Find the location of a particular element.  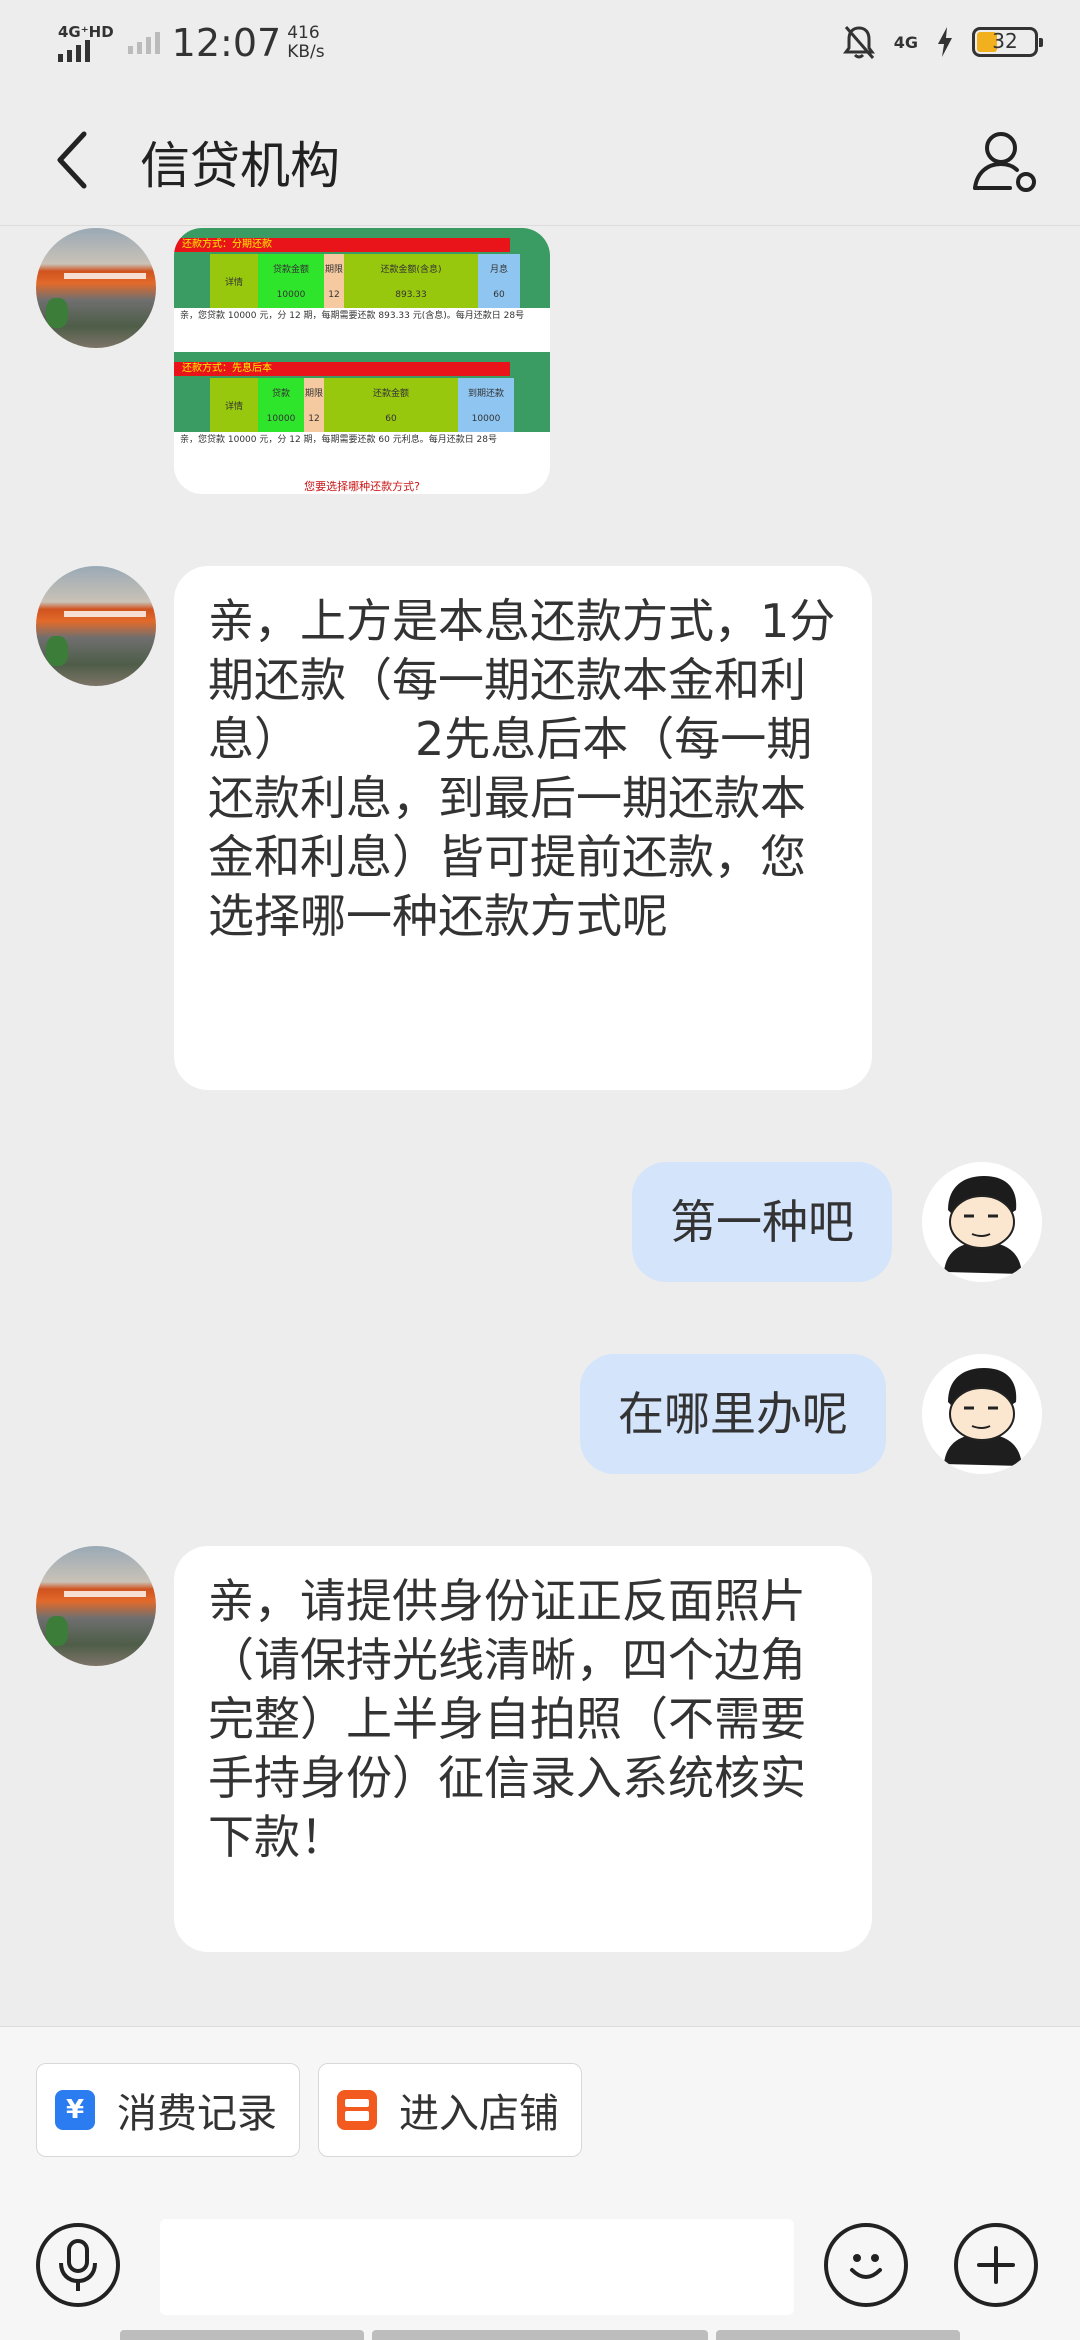

table1-col: 贷款金额 is located at coordinates (290, 269).